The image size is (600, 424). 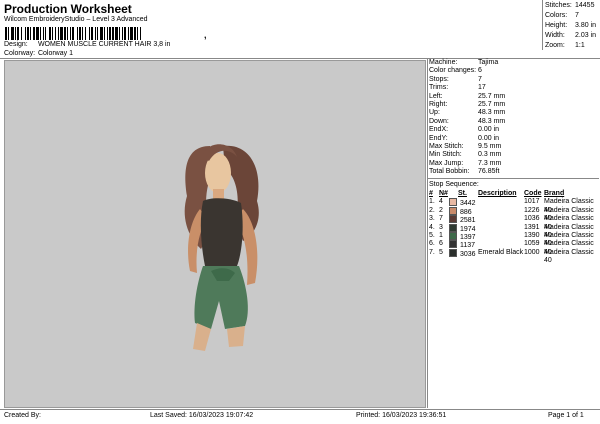 I want to click on machine-info-row: Trims: 17, so click(x=514, y=88).